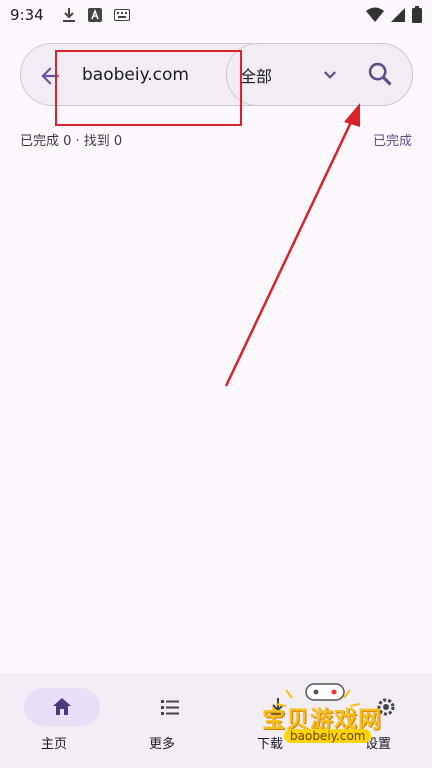  Describe the element at coordinates (148, 88) in the screenshot. I see `annotation-highlight-box` at that location.